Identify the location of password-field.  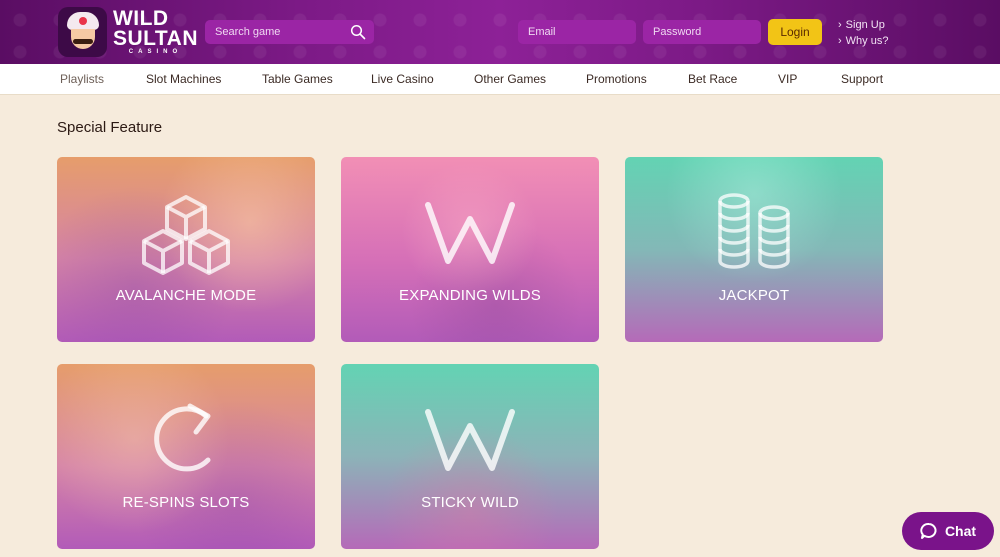
(702, 32).